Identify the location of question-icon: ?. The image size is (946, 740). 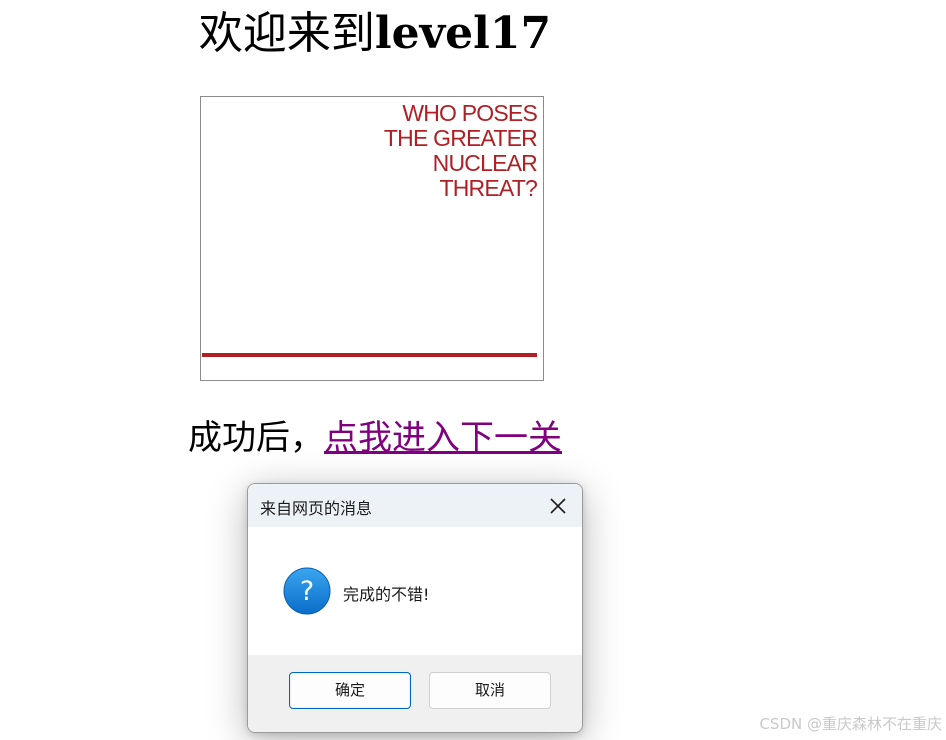
(307, 591).